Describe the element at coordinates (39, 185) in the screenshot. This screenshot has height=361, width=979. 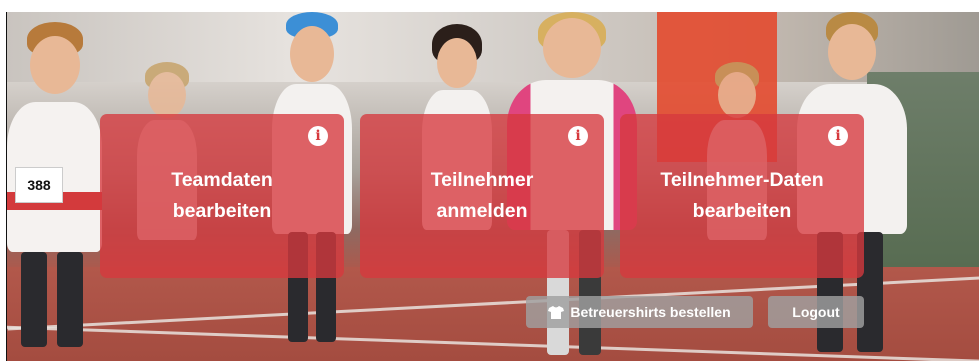
I see `bib-number: 388` at that location.